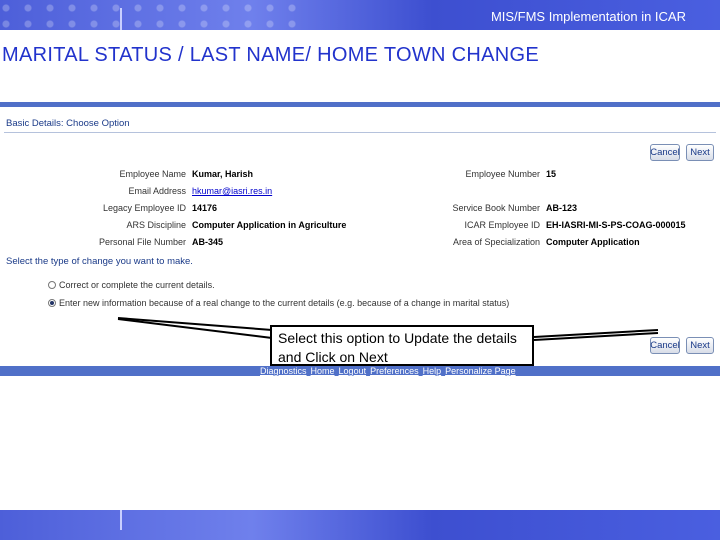  I want to click on bottom-banner, so click(360, 525).